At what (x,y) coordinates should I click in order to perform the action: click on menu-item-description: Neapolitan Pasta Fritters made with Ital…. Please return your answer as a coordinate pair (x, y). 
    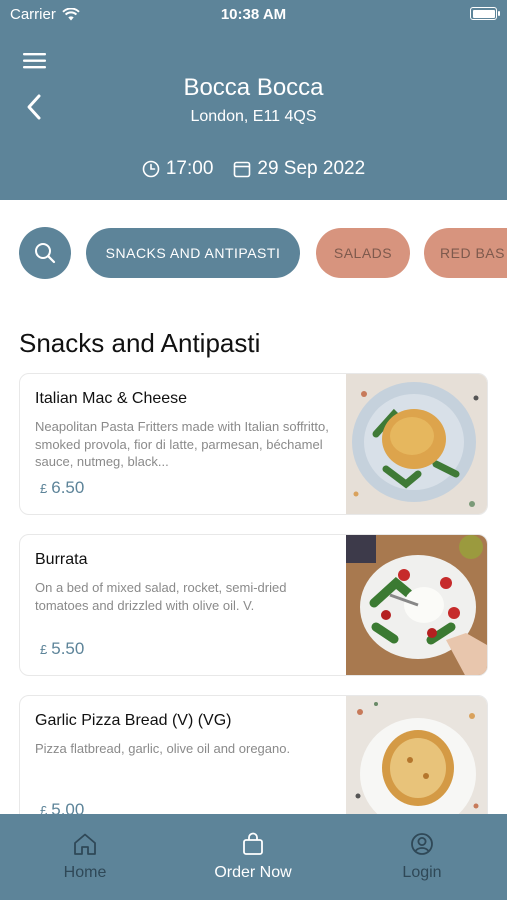
    Looking at the image, I should click on (182, 444).